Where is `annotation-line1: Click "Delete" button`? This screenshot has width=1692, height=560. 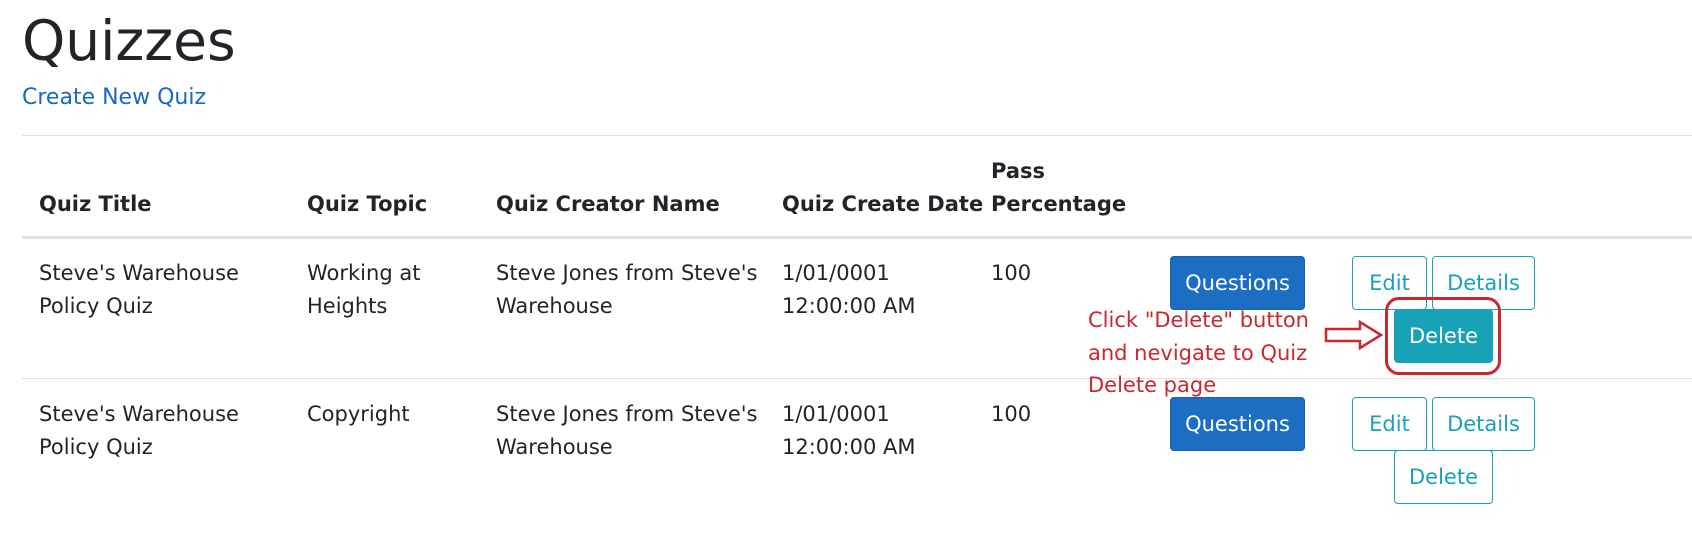 annotation-line1: Click "Delete" button is located at coordinates (1198, 320).